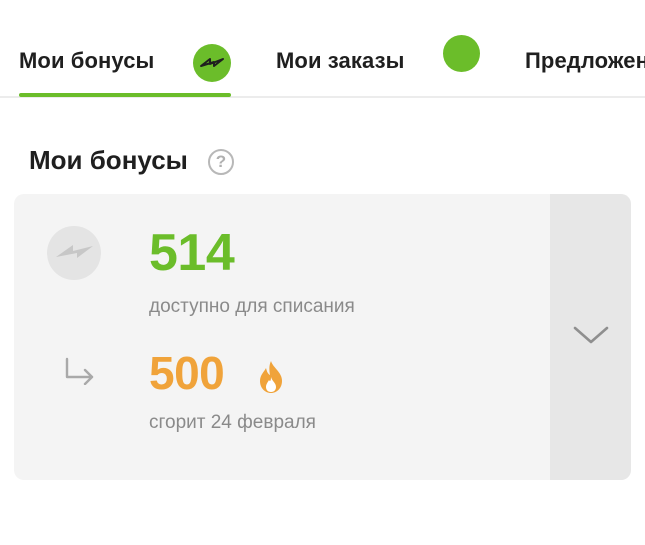  What do you see at coordinates (192, 253) in the screenshot?
I see `available-bonus-amount: 514` at bounding box center [192, 253].